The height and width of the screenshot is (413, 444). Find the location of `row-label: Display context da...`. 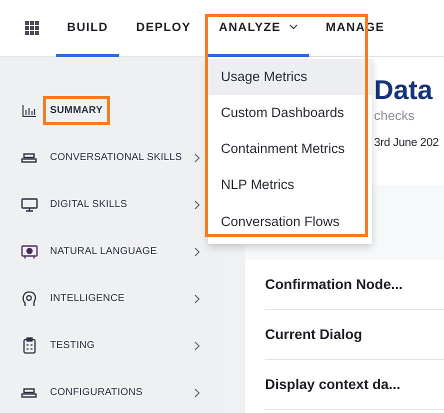

row-label: Display context da... is located at coordinates (354, 385).